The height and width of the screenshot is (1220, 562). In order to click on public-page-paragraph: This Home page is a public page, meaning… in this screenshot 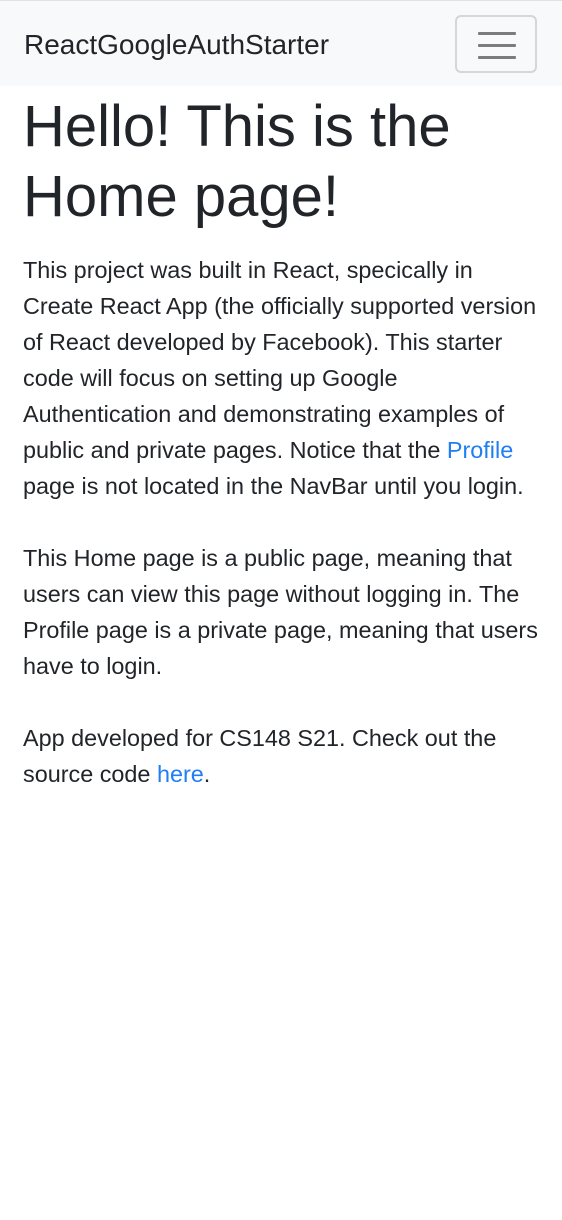, I will do `click(280, 612)`.